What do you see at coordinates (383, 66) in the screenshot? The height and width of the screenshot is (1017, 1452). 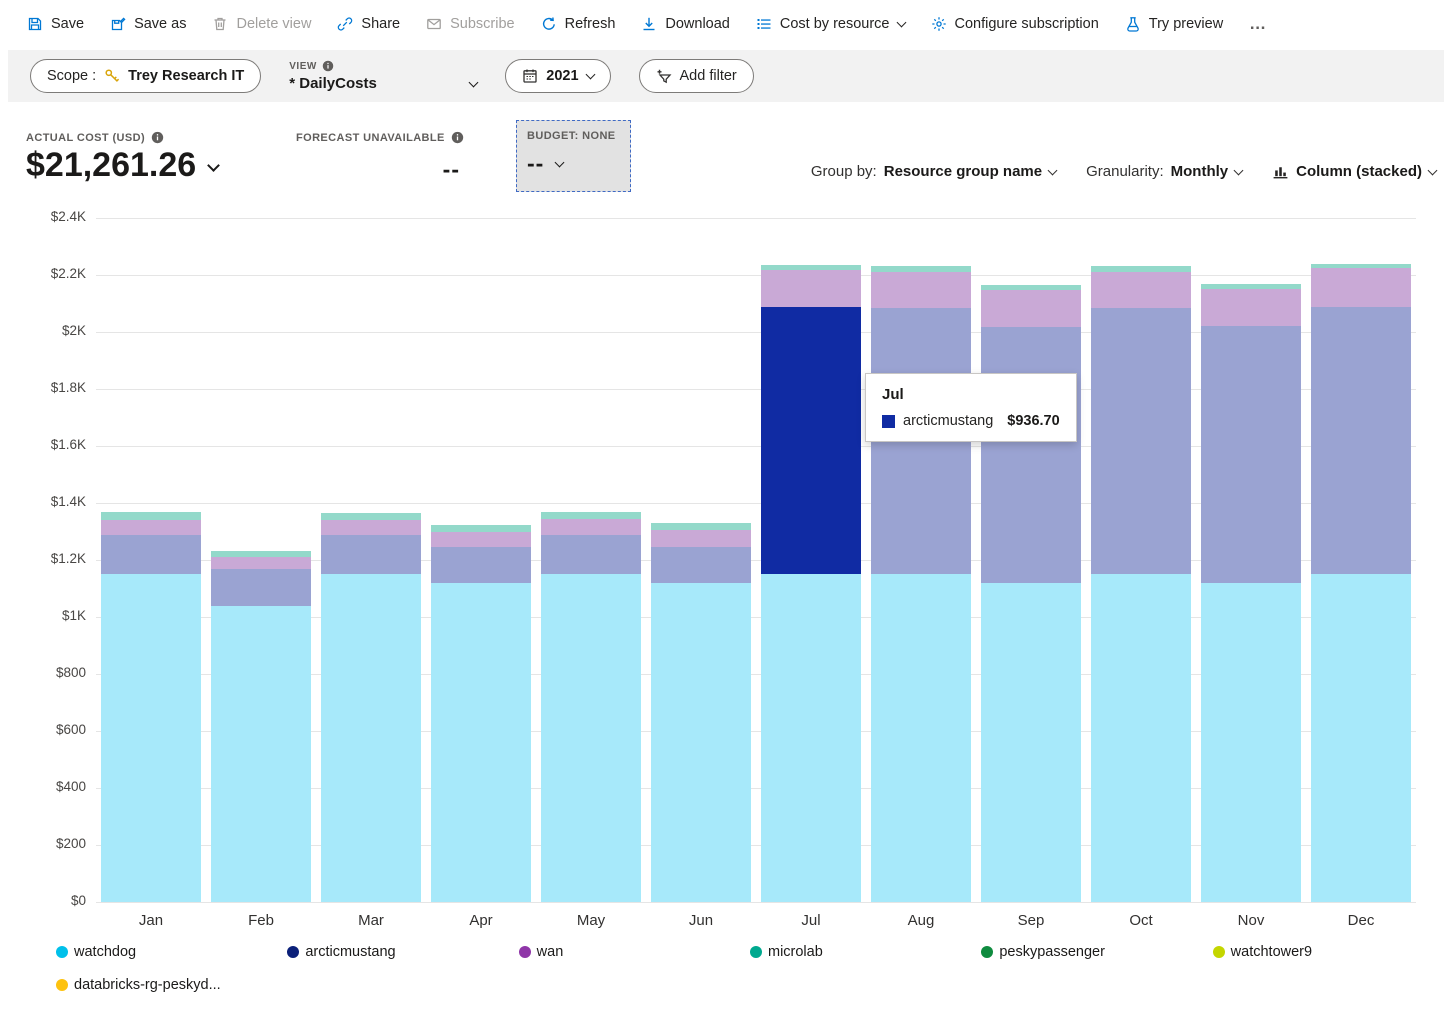 I see `view-caption: VIEW` at bounding box center [383, 66].